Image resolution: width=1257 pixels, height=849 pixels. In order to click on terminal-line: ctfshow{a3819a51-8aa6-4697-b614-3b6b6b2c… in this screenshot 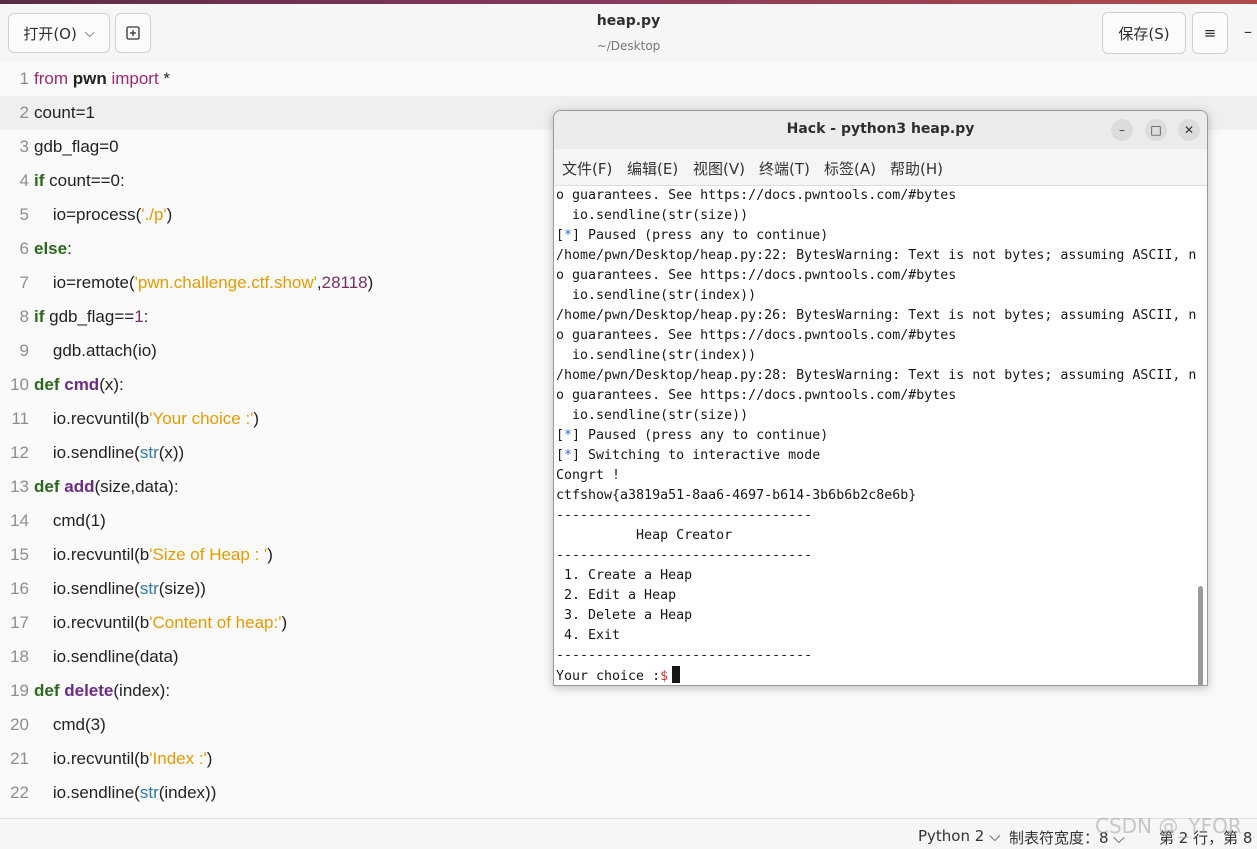, I will do `click(736, 495)`.